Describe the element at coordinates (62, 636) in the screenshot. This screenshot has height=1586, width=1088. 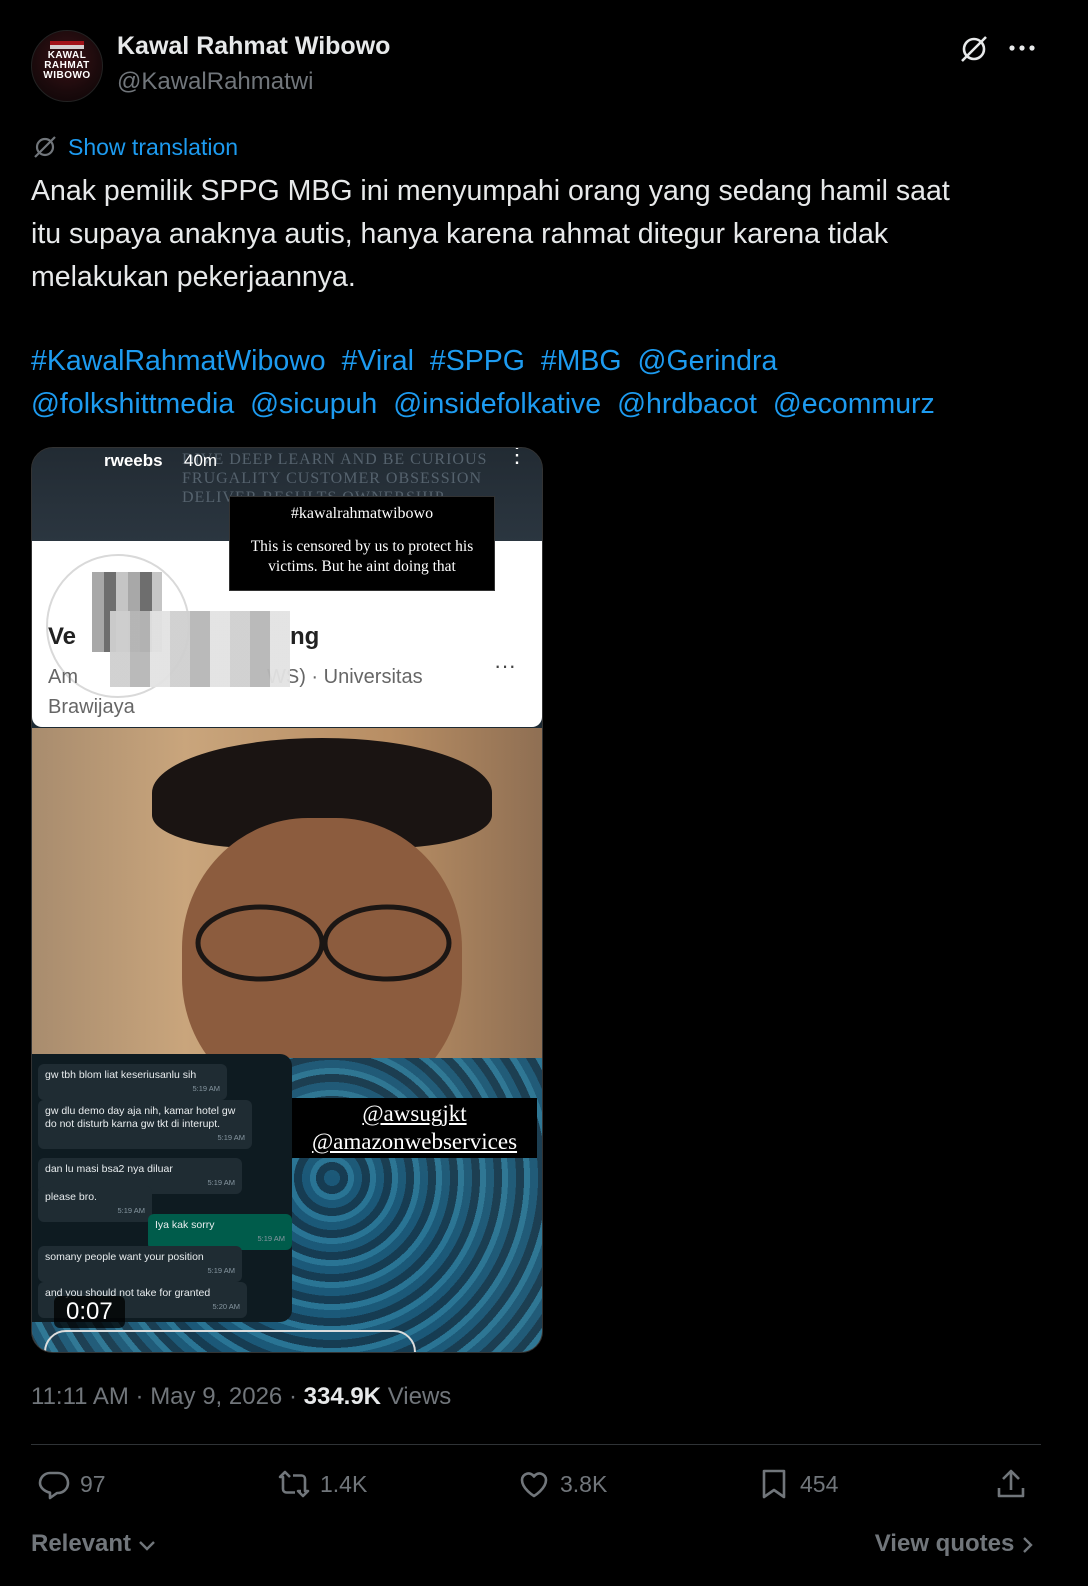
I see `profile-name-start: Ve` at that location.